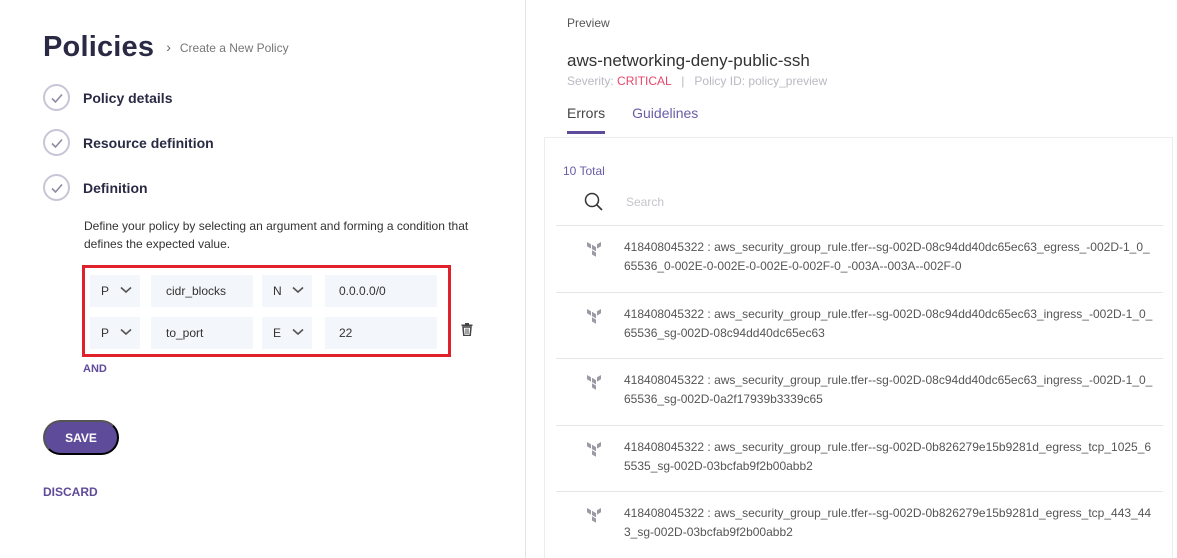 Image resolution: width=1177 pixels, height=558 pixels. I want to click on step-definition: Definition, so click(95, 187).